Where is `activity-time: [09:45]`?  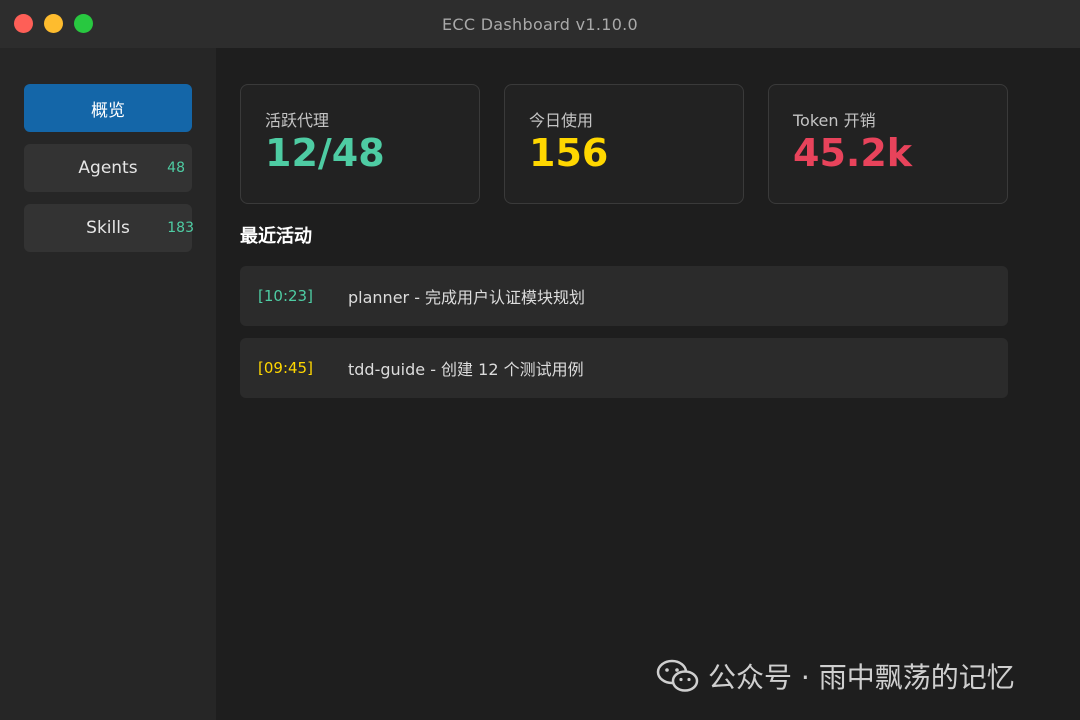
activity-time: [09:45] is located at coordinates (285, 368).